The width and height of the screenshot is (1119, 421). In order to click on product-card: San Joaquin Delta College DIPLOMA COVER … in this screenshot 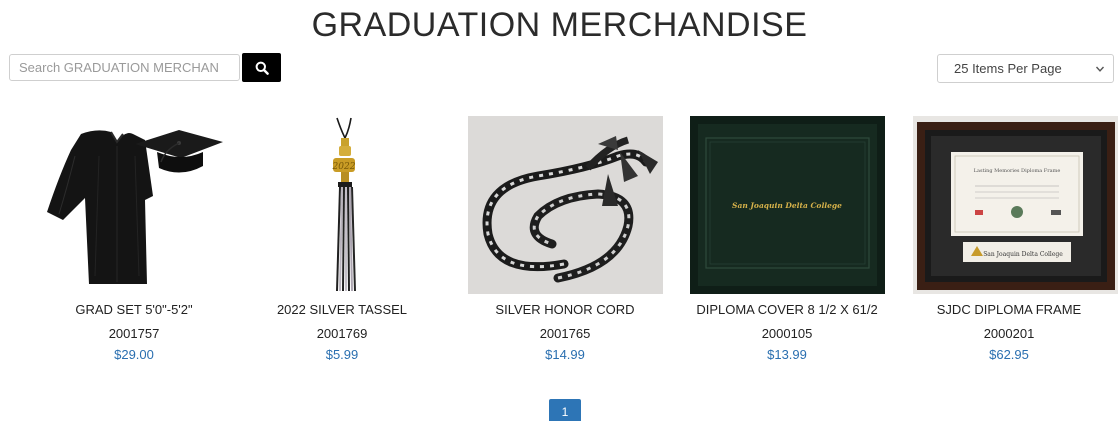, I will do `click(787, 241)`.